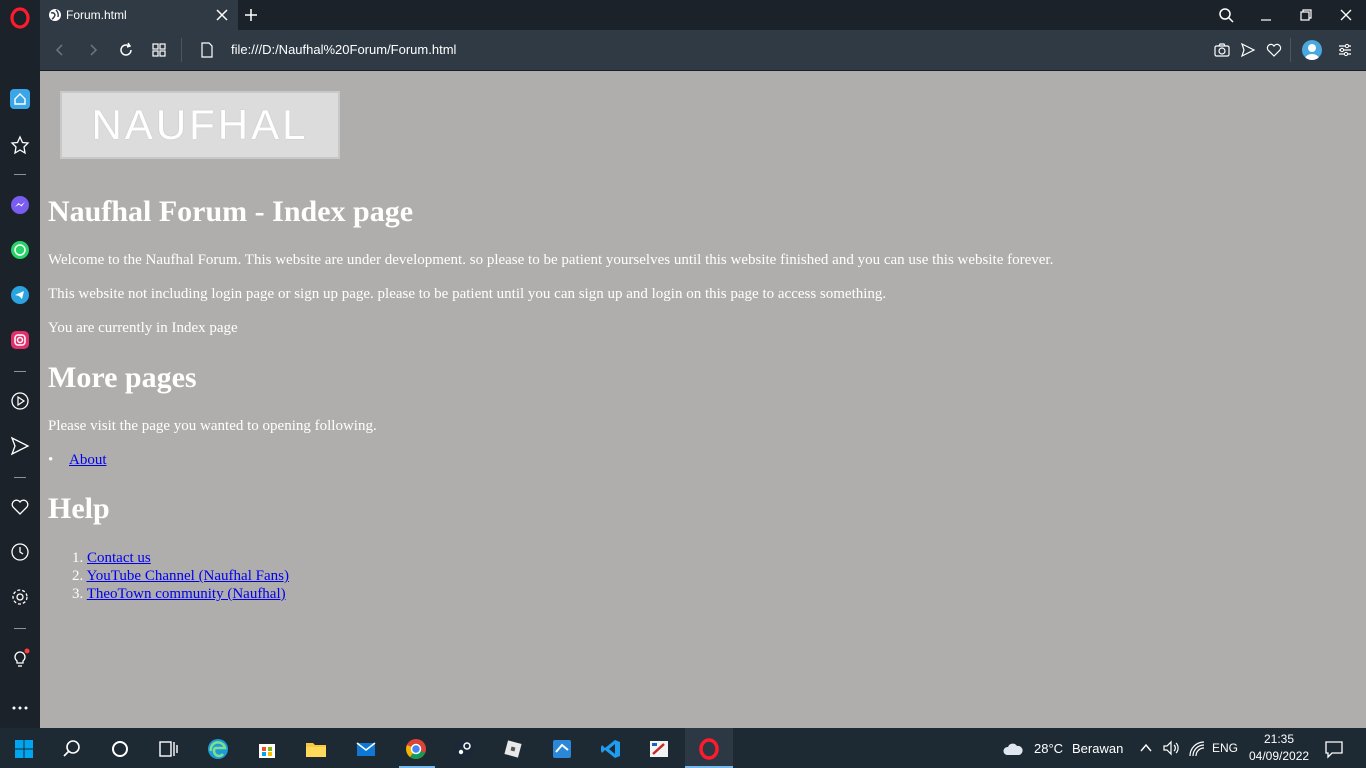  I want to click on list-number: 2., so click(78, 576).